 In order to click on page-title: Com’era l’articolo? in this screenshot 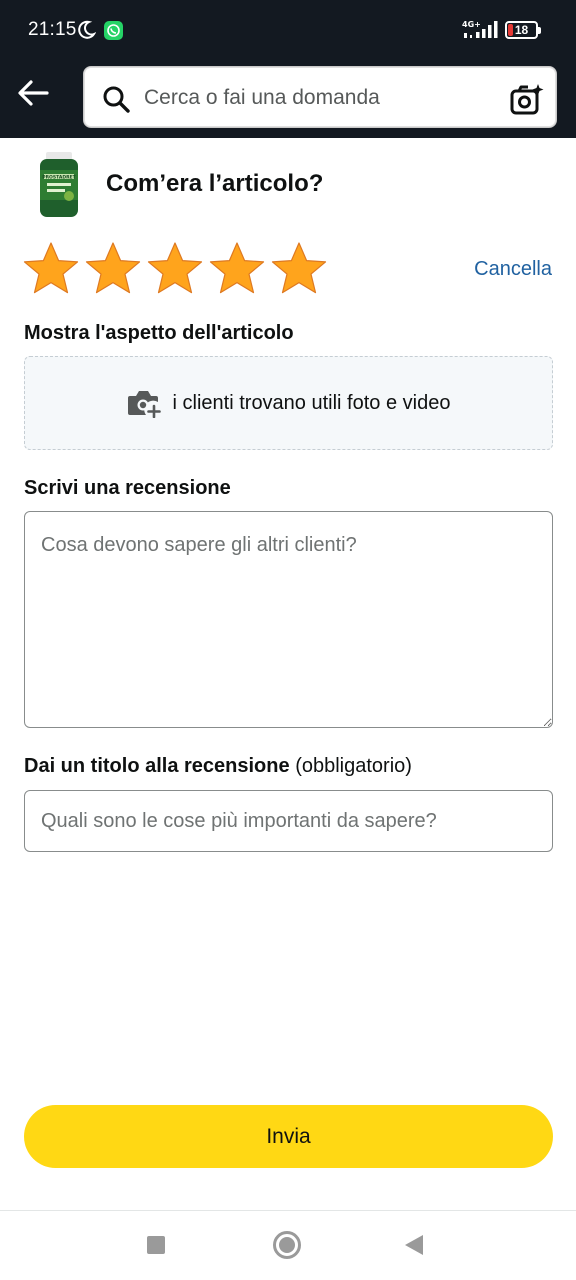, I will do `click(215, 183)`.